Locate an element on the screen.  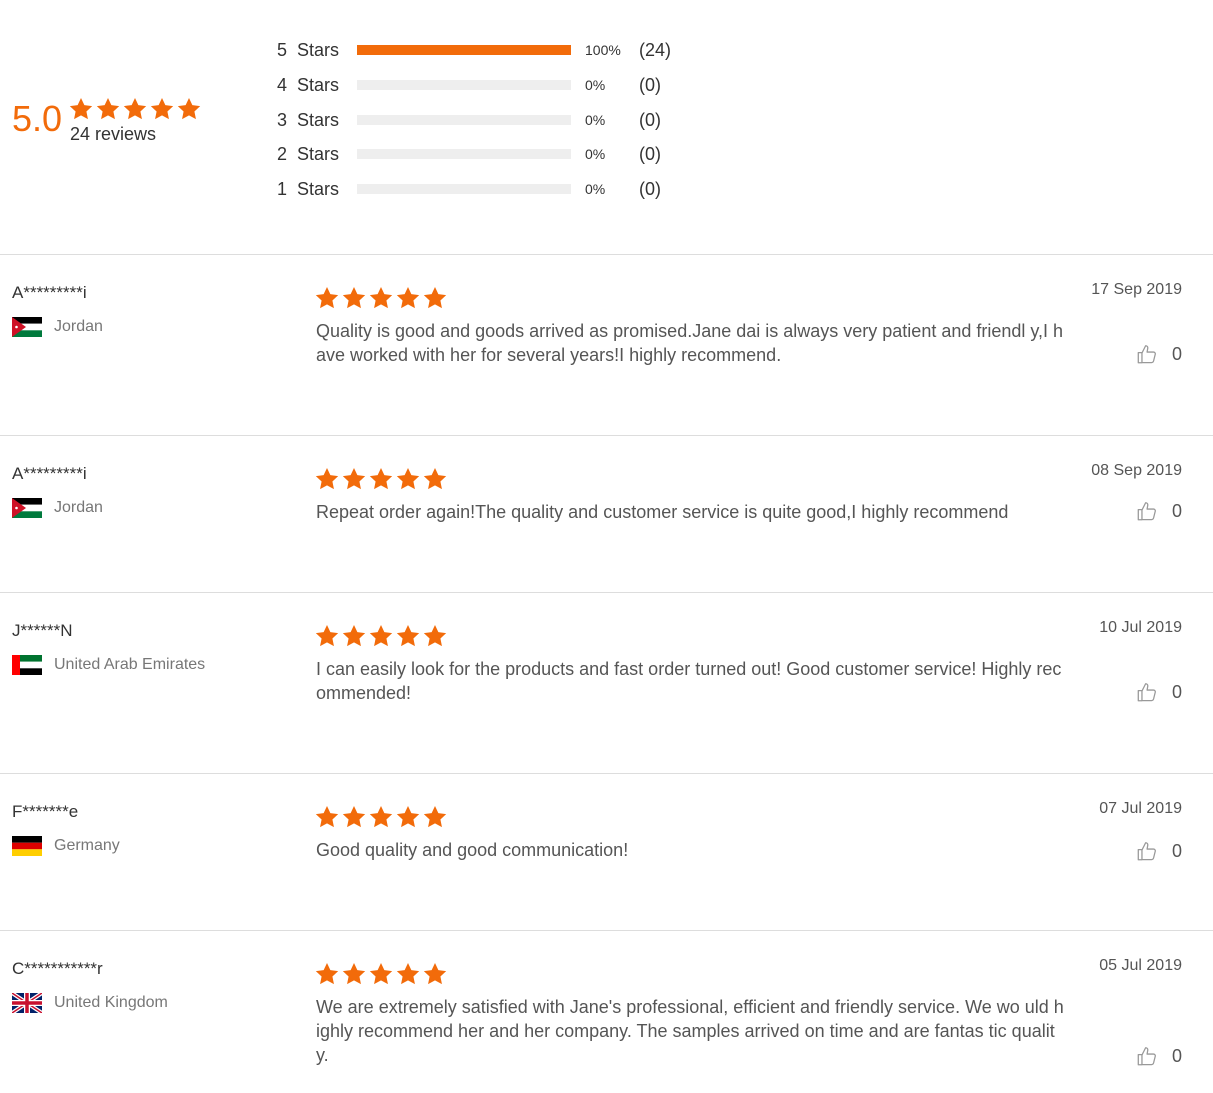
reviewer-name: F*******e is located at coordinates (45, 811).